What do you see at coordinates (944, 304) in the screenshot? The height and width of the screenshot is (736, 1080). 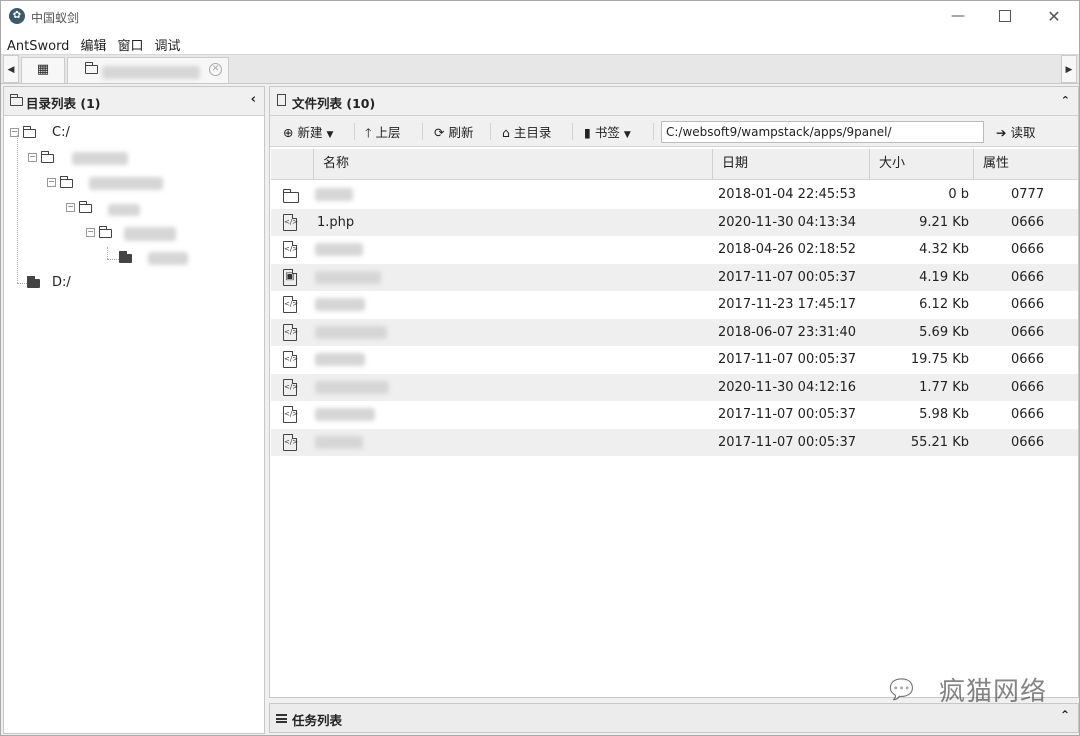 I see `file-size: 6.12 Kb` at bounding box center [944, 304].